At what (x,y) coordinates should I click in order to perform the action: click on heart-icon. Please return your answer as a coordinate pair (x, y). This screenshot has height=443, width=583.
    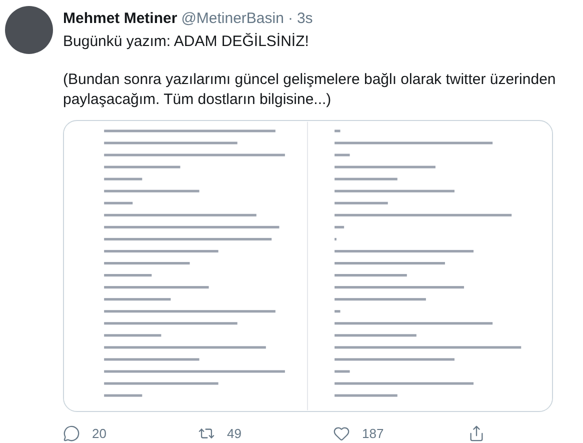
    Looking at the image, I should click on (341, 433).